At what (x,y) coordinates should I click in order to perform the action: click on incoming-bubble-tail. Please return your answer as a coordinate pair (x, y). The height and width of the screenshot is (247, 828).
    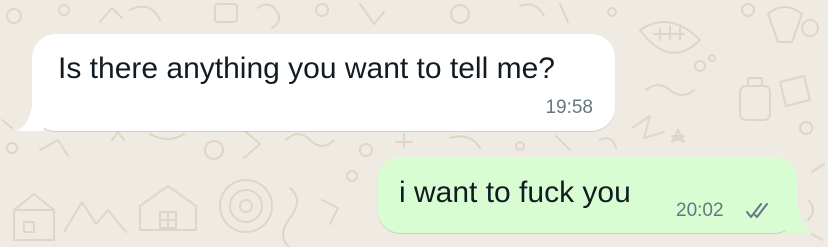
    Looking at the image, I should click on (30, 118).